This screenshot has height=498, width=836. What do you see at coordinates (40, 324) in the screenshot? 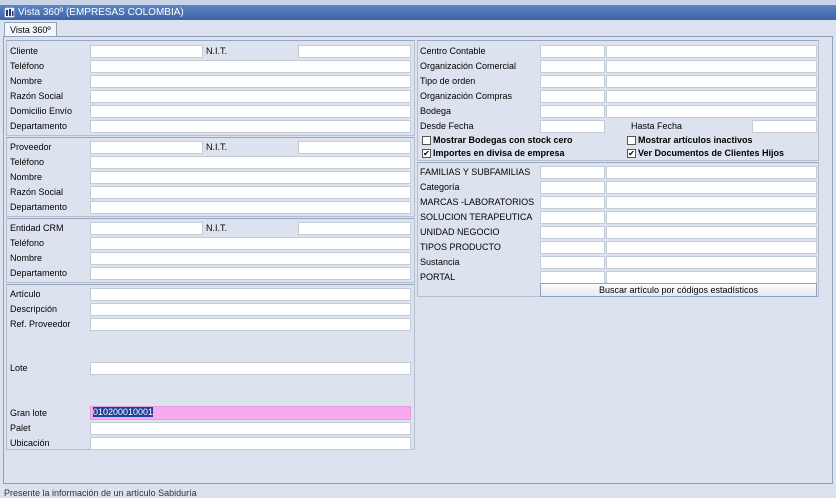
I see `ref-proveedor-label: Ref. Proveedor` at bounding box center [40, 324].